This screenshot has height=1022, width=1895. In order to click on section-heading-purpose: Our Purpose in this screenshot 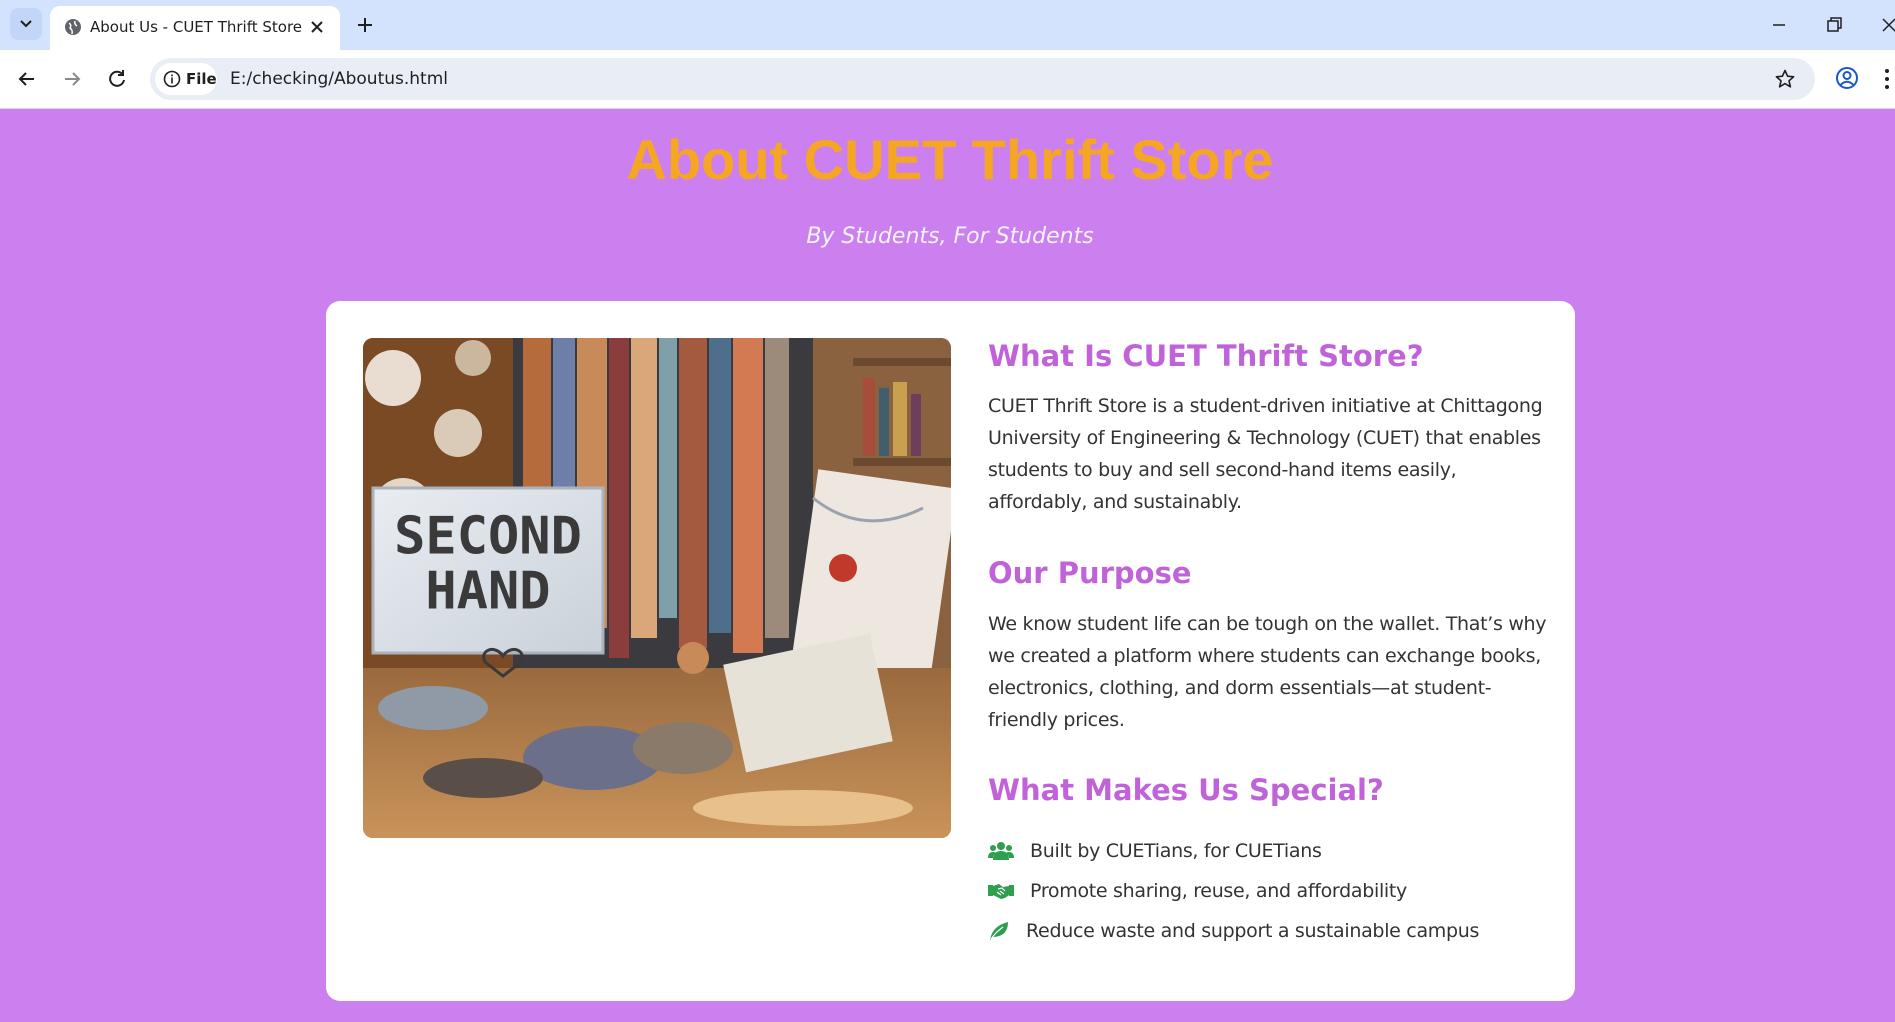, I will do `click(1090, 573)`.